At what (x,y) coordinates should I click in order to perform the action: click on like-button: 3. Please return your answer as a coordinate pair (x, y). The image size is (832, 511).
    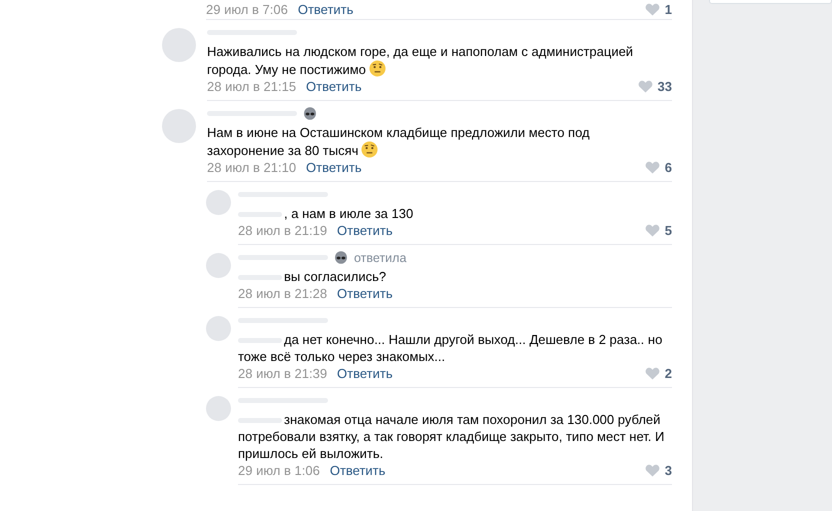
    Looking at the image, I should click on (658, 470).